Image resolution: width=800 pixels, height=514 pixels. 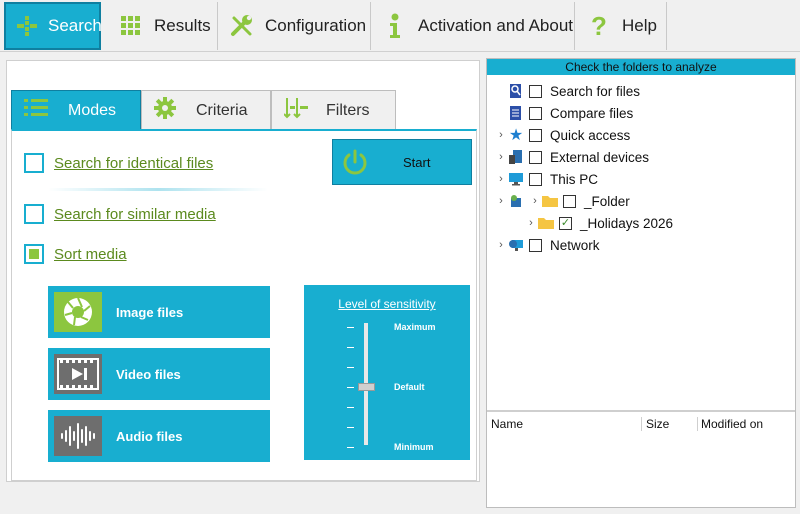 What do you see at coordinates (516, 135) in the screenshot?
I see `star-icon: ★` at bounding box center [516, 135].